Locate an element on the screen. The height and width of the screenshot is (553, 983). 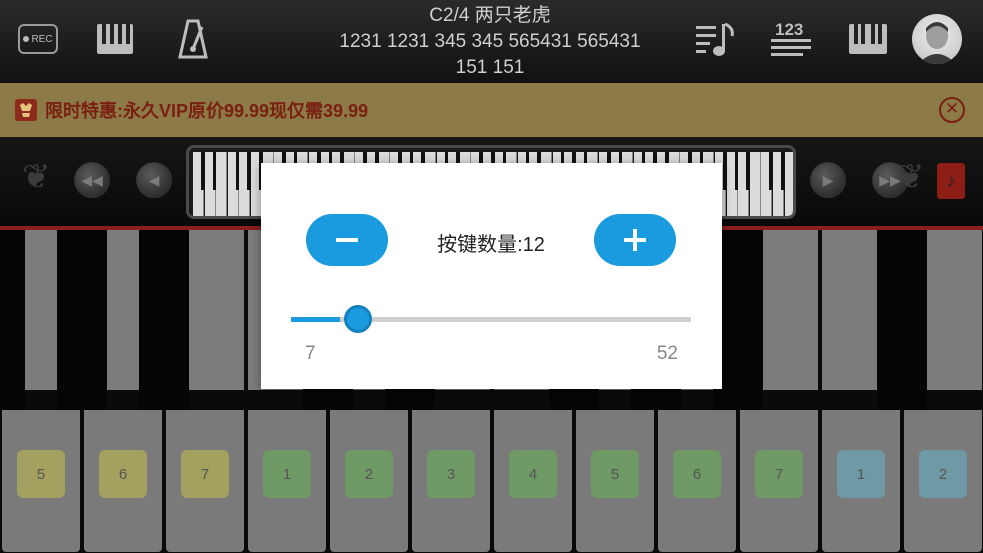
song-name: C2/4 两只老虎 is located at coordinates (490, 15).